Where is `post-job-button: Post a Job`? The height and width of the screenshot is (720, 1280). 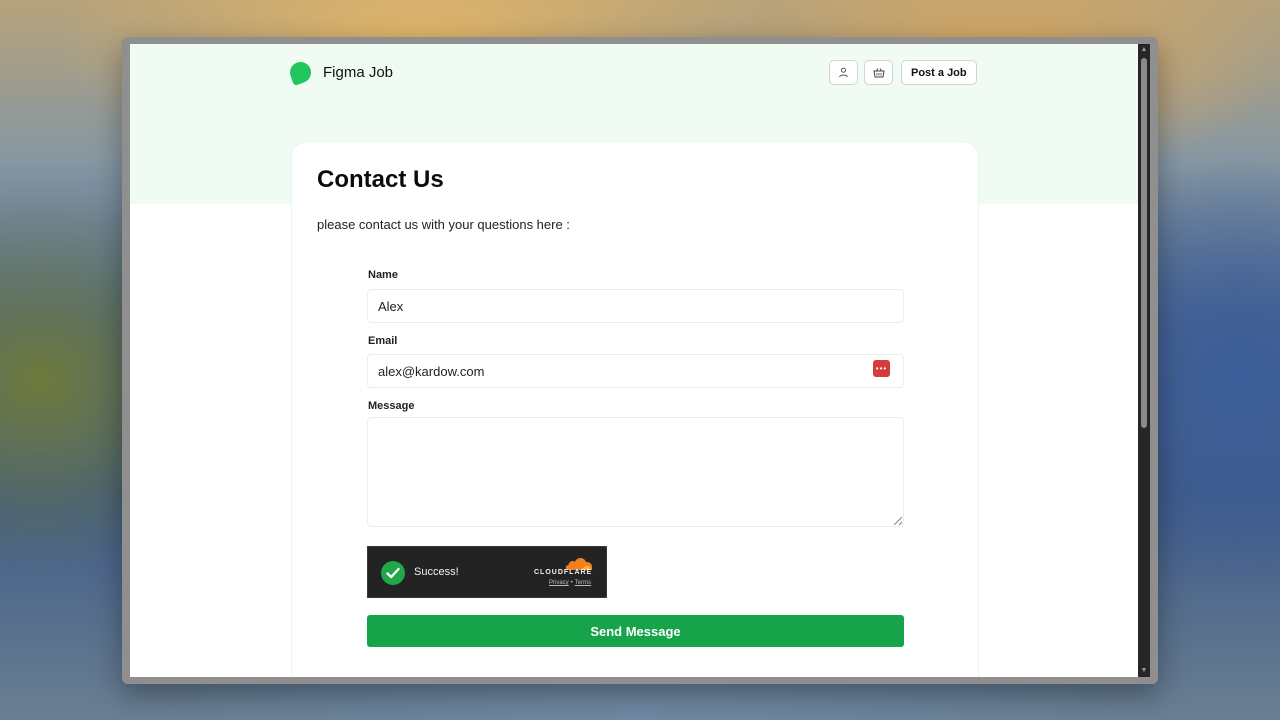 post-job-button: Post a Job is located at coordinates (939, 72).